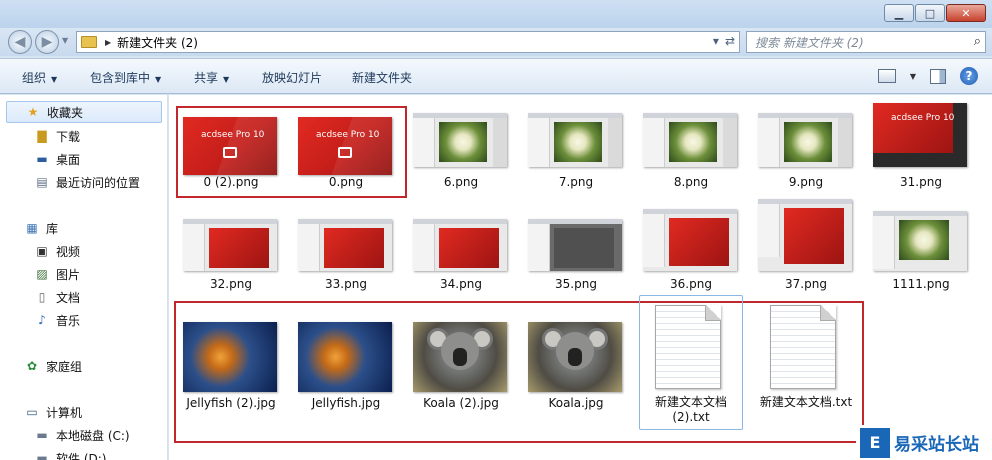  I want to click on nav-soft-disk-label: 软件 (D:), so click(81, 455).